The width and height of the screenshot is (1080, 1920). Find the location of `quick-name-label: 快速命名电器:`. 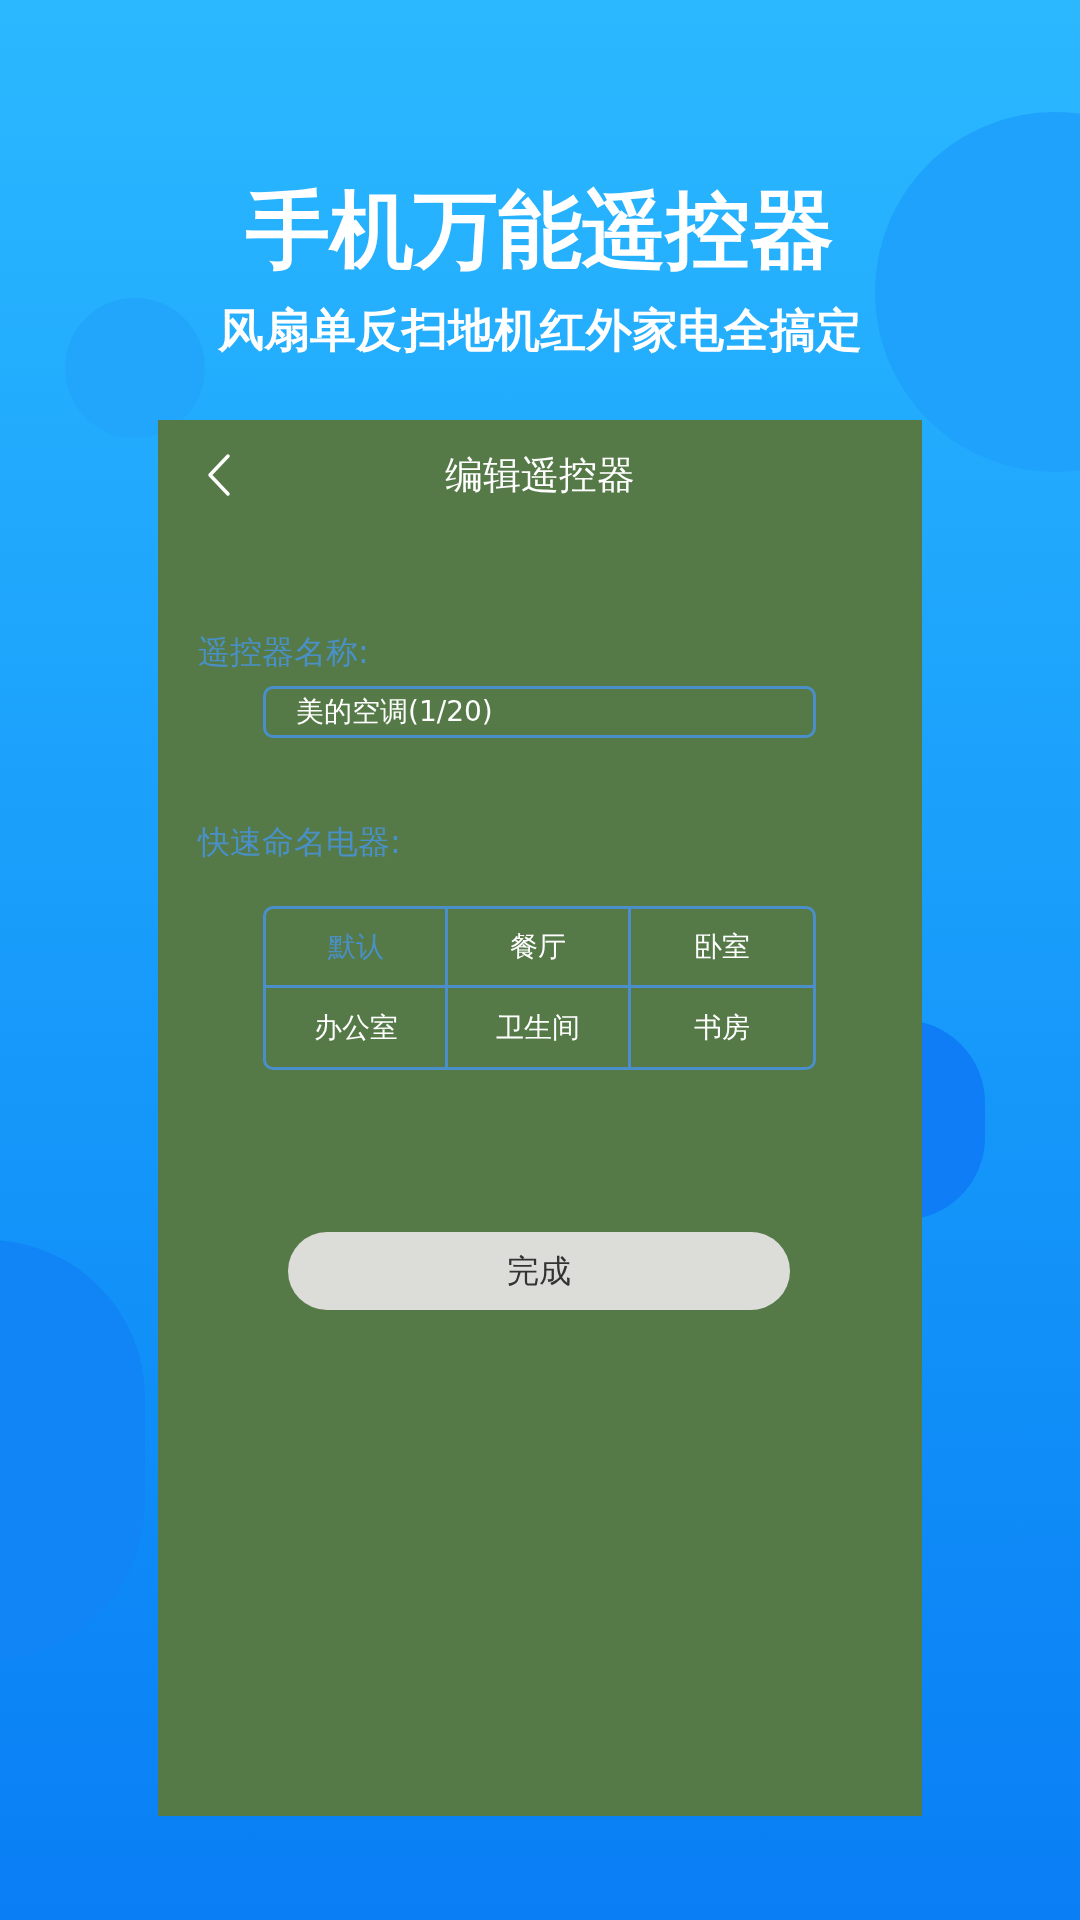

quick-name-label: 快速命名电器: is located at coordinates (300, 842).